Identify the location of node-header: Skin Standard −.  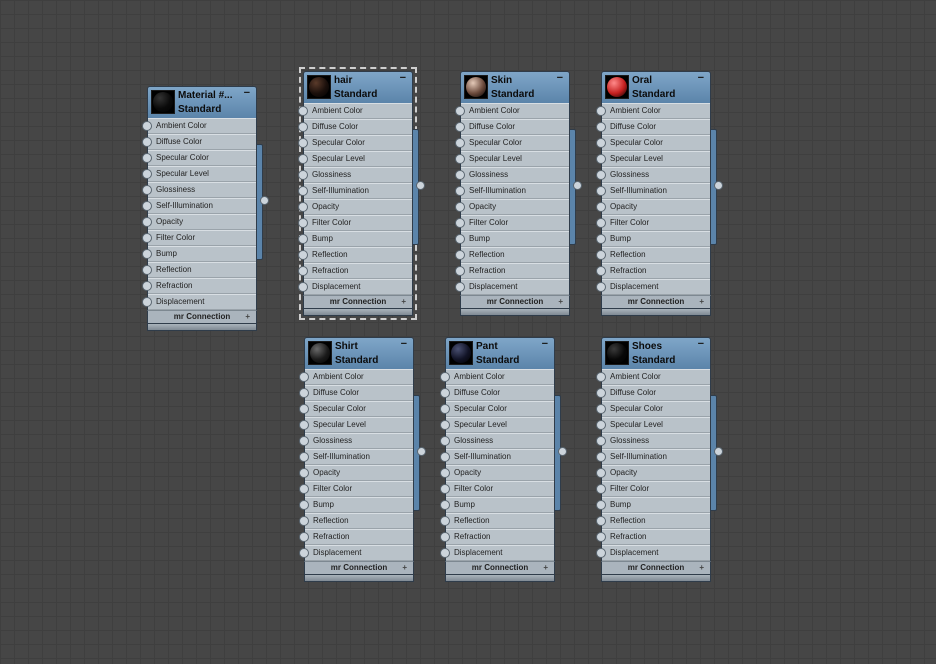
(515, 87).